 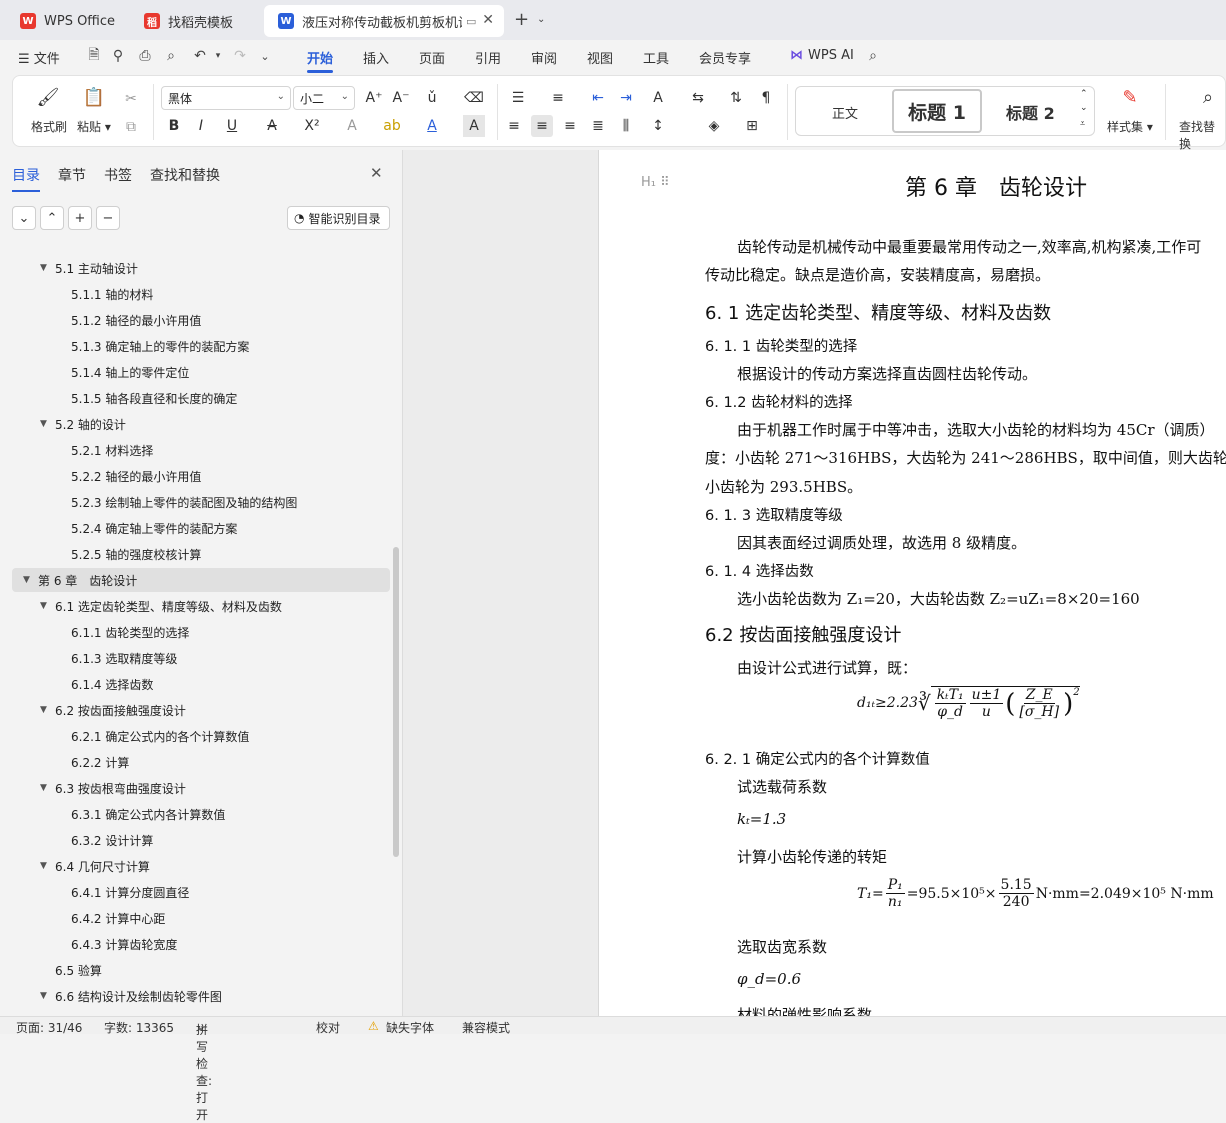 I want to click on toc-item: 5.1.5 轴各段直径和长度的确定, so click(x=195, y=398).